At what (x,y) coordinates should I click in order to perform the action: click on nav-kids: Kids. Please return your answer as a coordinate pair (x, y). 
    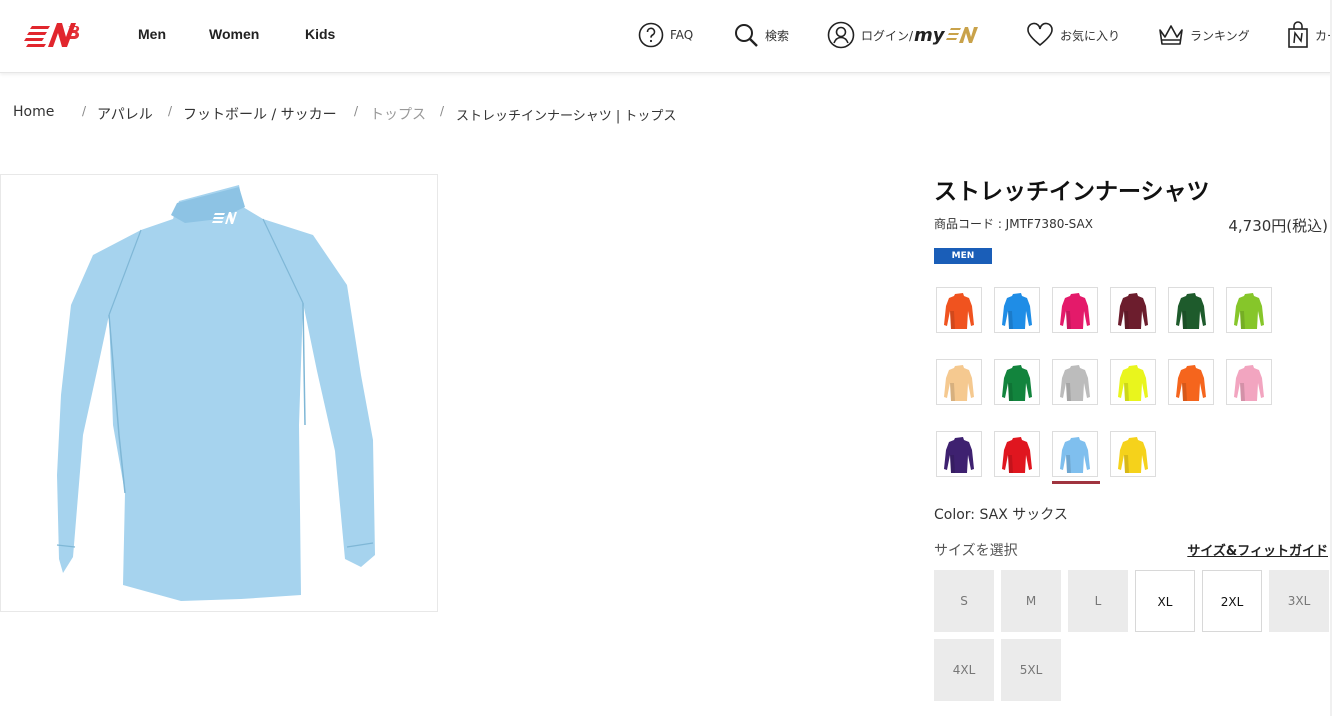
    Looking at the image, I should click on (320, 34).